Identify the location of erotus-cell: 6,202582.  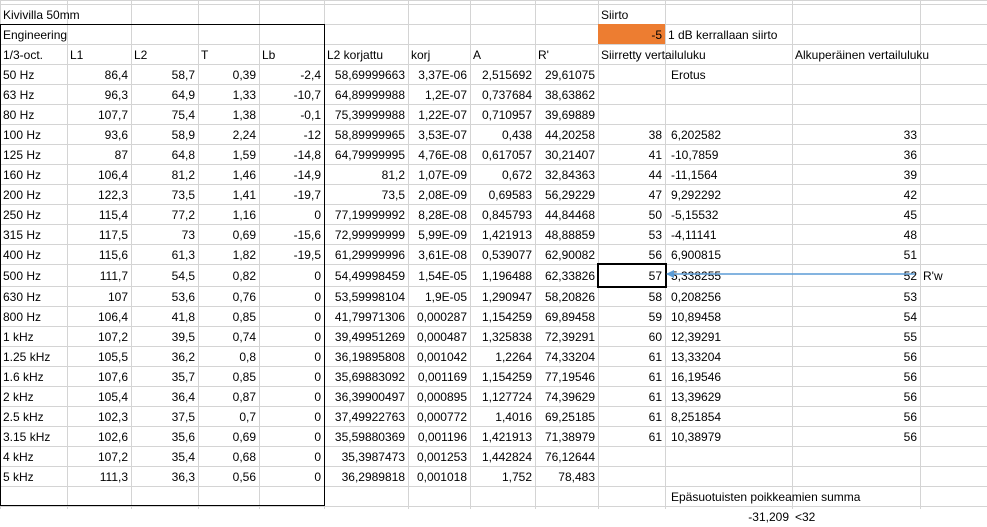
(728, 135).